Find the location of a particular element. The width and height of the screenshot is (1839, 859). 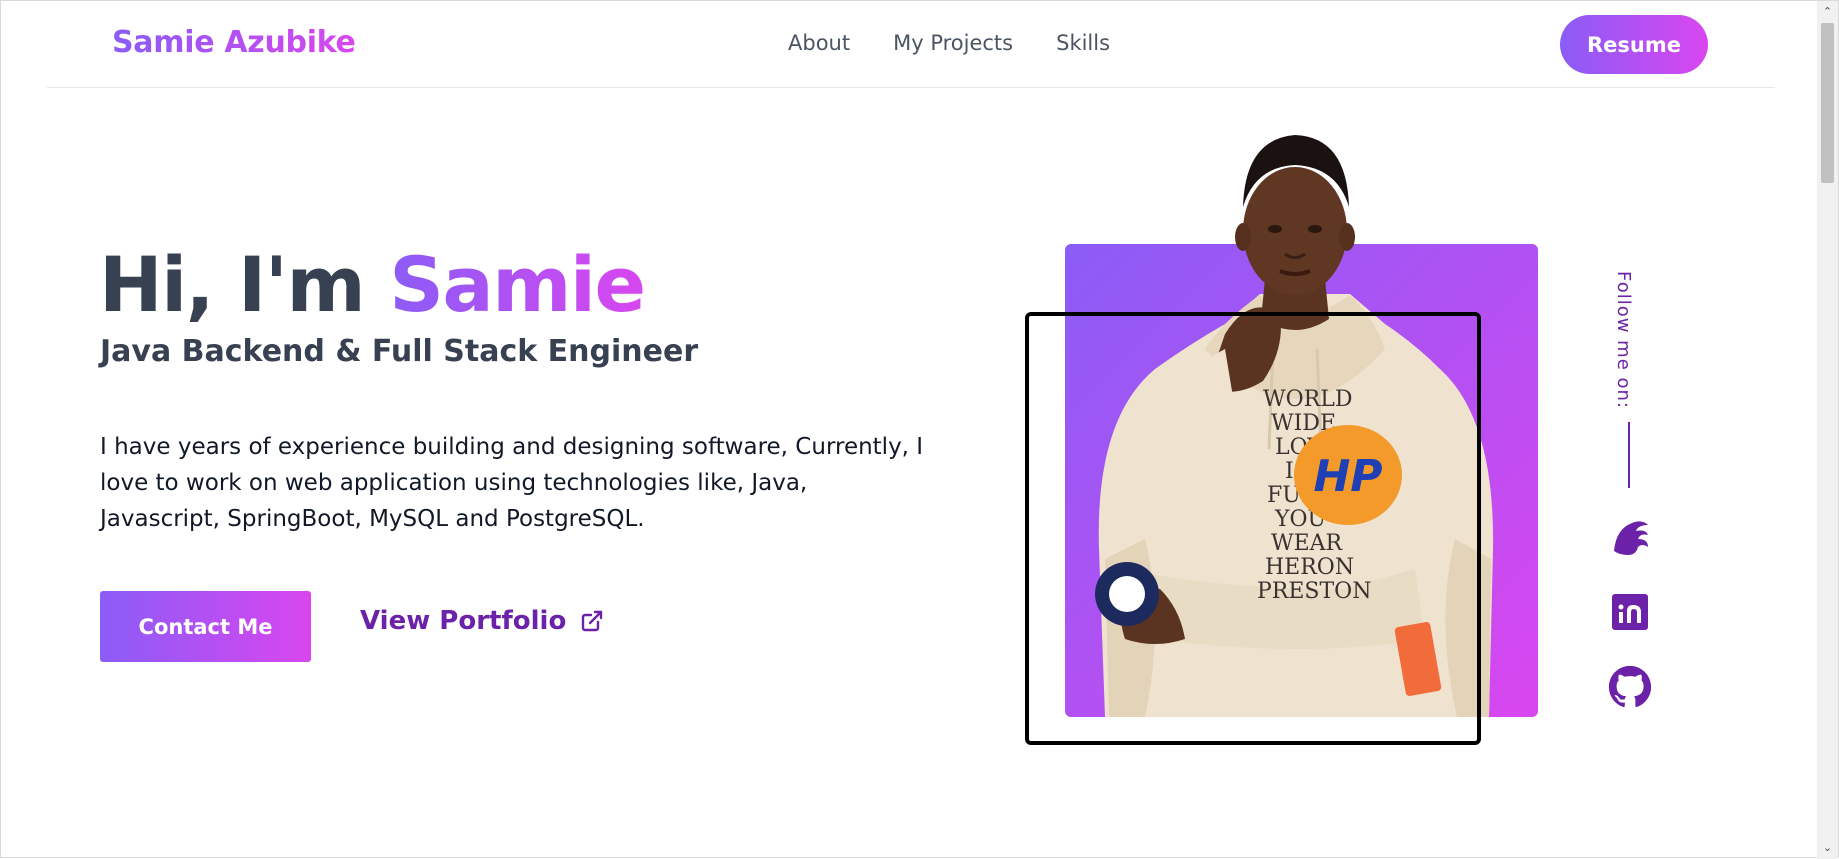

main-nav: About My Projects Skills is located at coordinates (949, 43).